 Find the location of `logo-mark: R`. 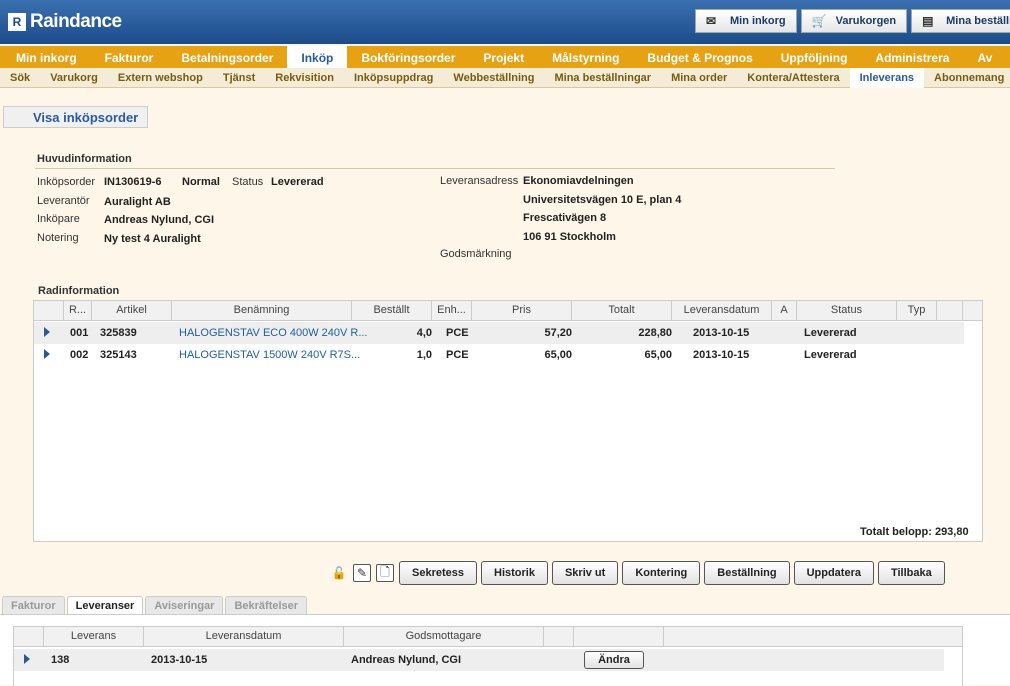

logo-mark: R is located at coordinates (17, 22).